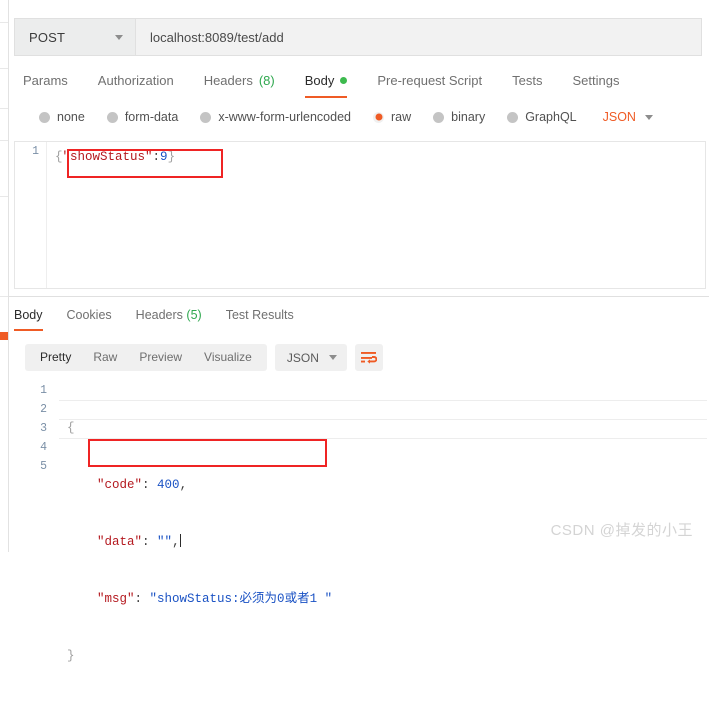 This screenshot has width=709, height=704. Describe the element at coordinates (344, 80) in the screenshot. I see `green-status-dot-icon` at that location.